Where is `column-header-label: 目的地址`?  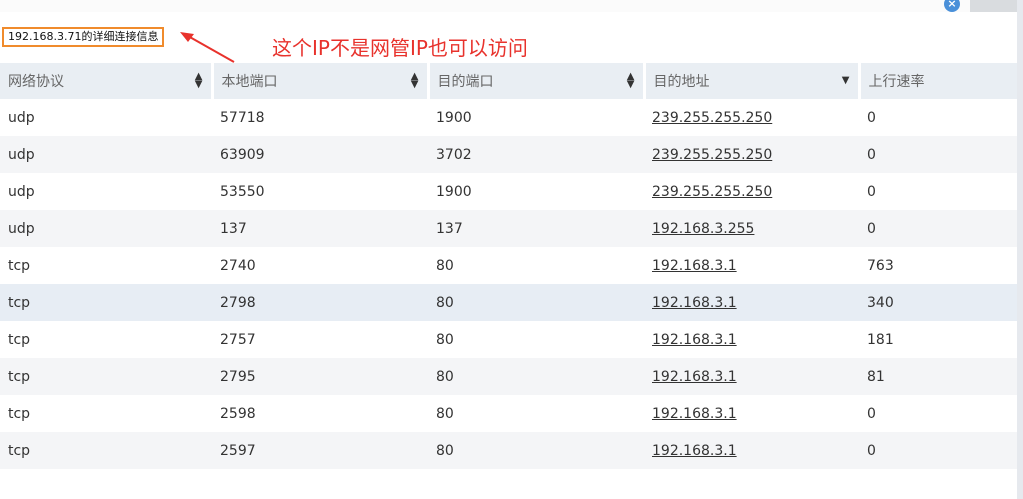 column-header-label: 目的地址 is located at coordinates (681, 82).